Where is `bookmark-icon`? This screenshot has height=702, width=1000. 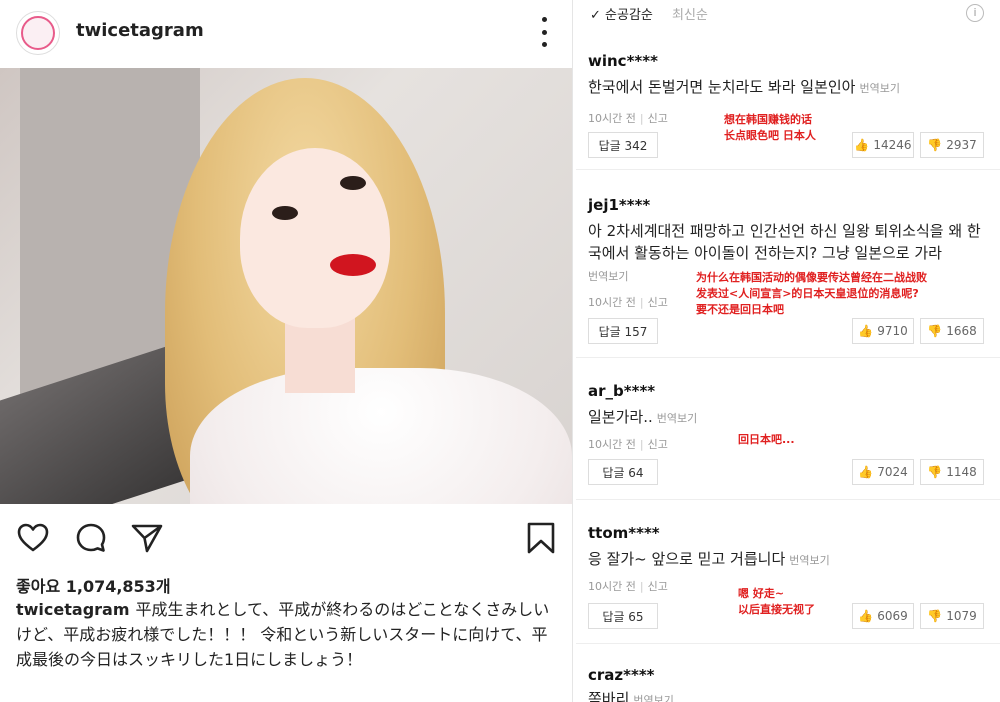
bookmark-icon is located at coordinates (541, 538).